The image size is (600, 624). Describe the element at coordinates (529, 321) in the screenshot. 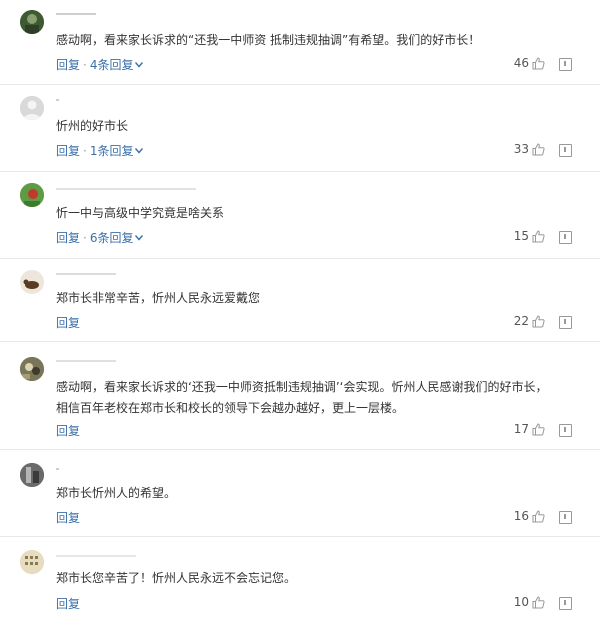

I see `like-button: 22` at that location.